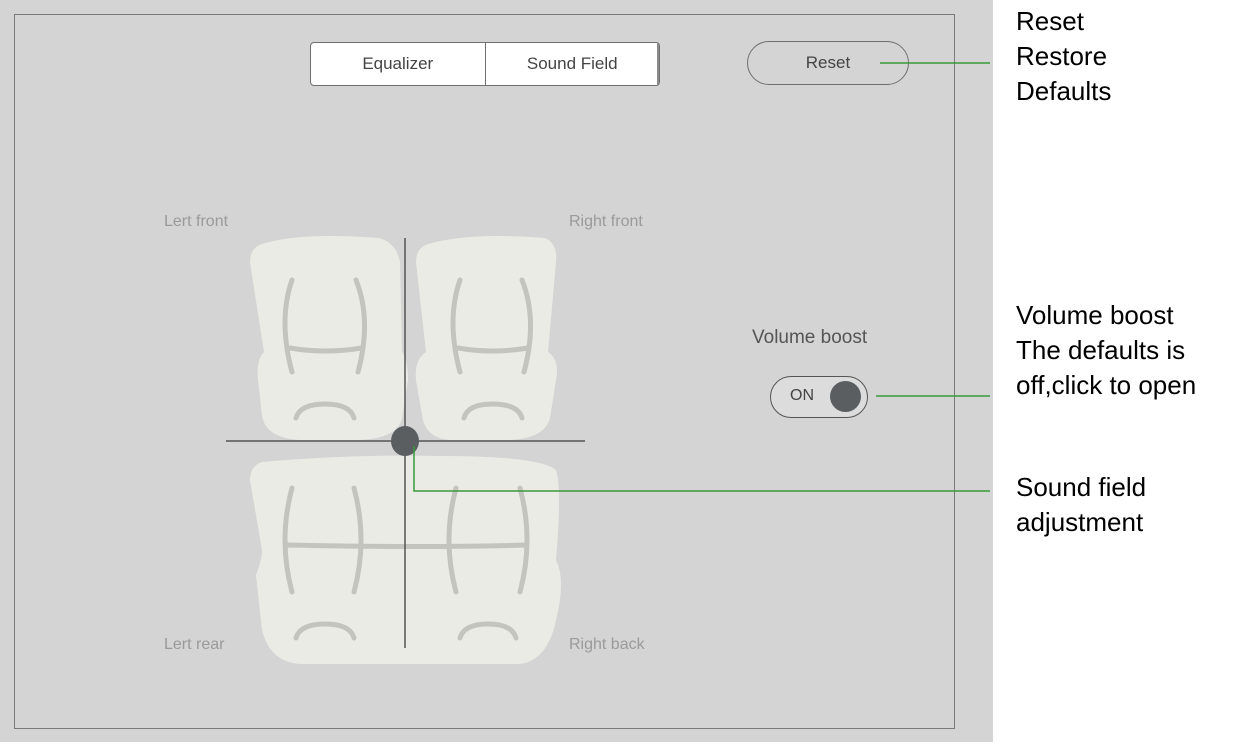 This screenshot has width=1247, height=742. I want to click on annotation-reset: Reset Restore Defaults, so click(1064, 56).